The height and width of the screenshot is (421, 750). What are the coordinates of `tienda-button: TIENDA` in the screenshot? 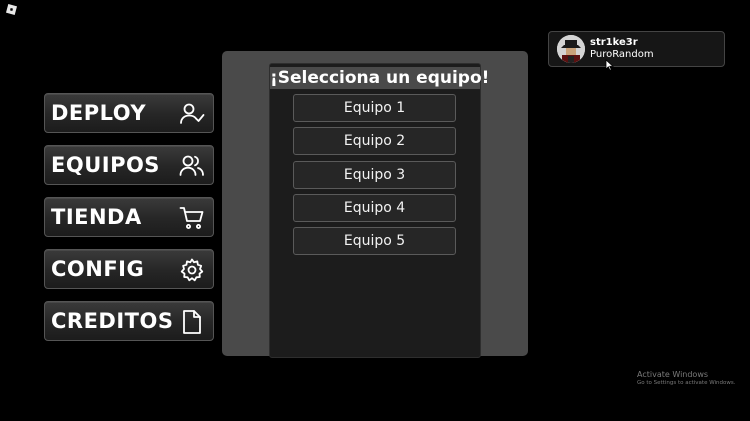 It's located at (129, 217).